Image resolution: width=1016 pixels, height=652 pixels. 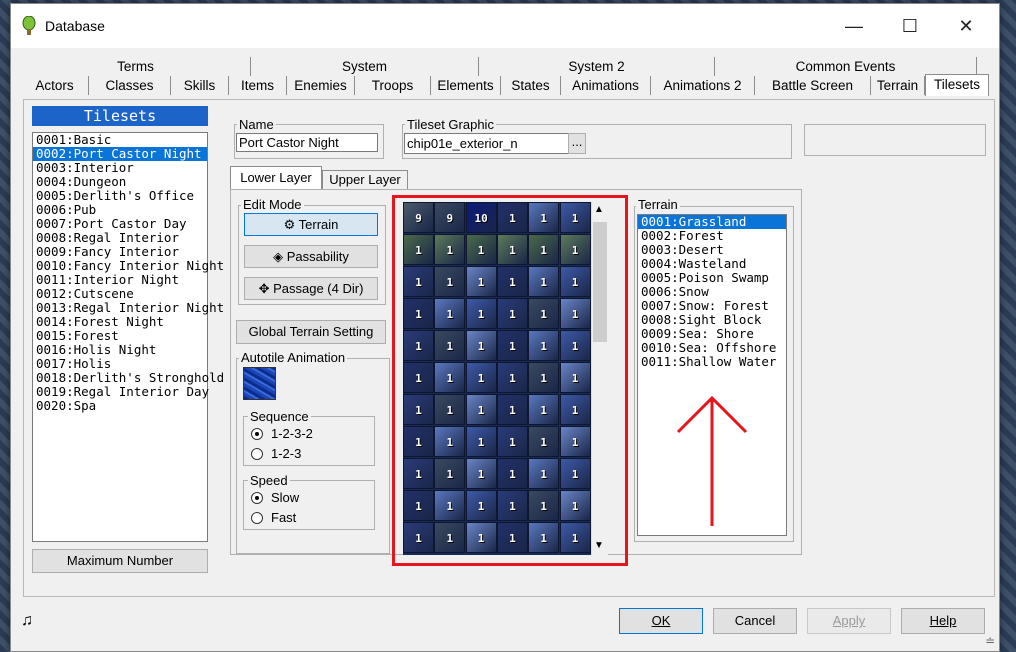 What do you see at coordinates (712, 292) in the screenshot?
I see `terrain-list-item: 0006:Snow` at bounding box center [712, 292].